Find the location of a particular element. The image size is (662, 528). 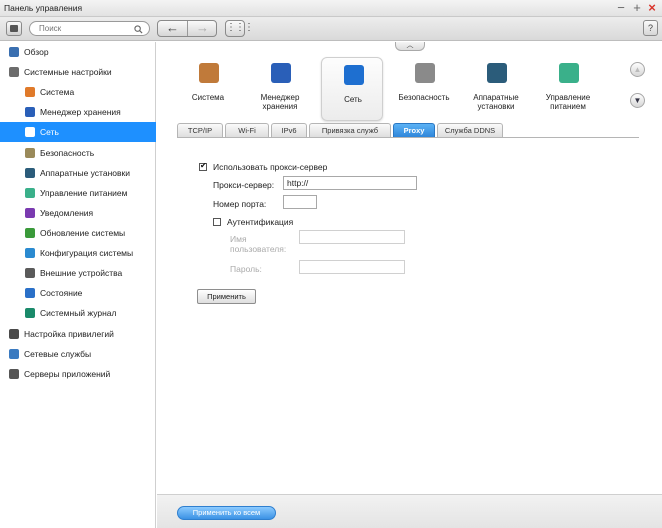

sidebar-item: Сеть is located at coordinates (78, 132).